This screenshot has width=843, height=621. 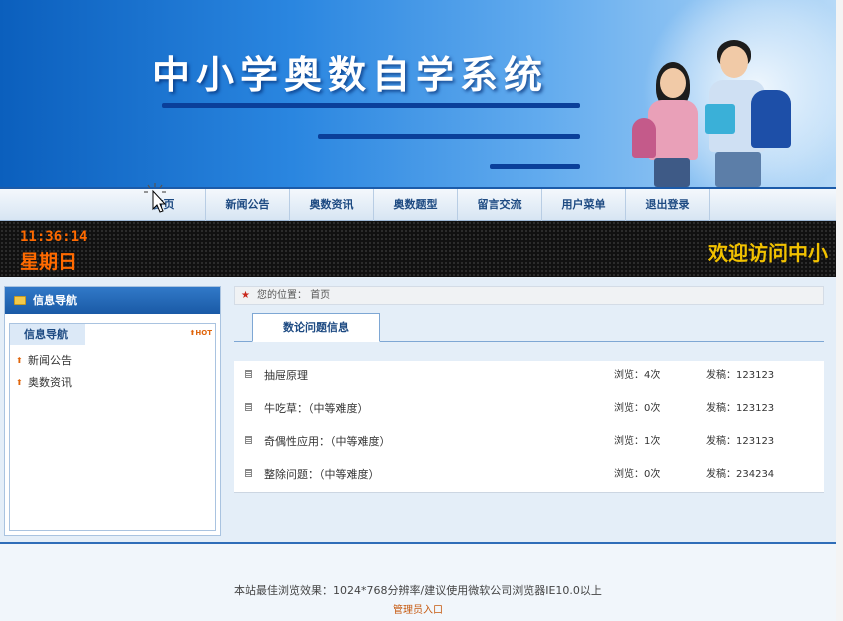 What do you see at coordinates (768, 253) in the screenshot?
I see `scrolling-welcome-text: 欢迎访问中小` at bounding box center [768, 253].